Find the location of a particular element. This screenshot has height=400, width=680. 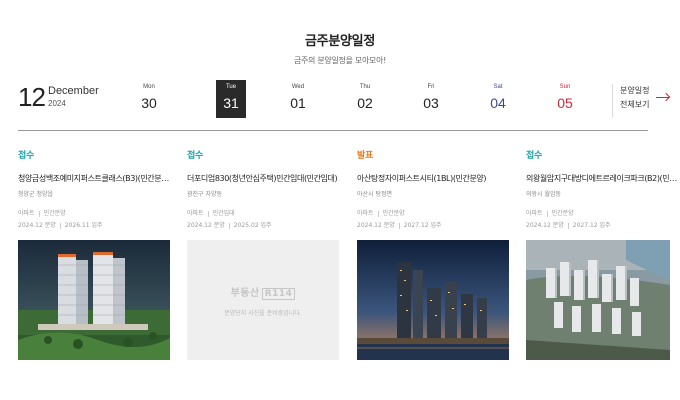

listing-location: 의왕시 월암동 is located at coordinates (544, 194).